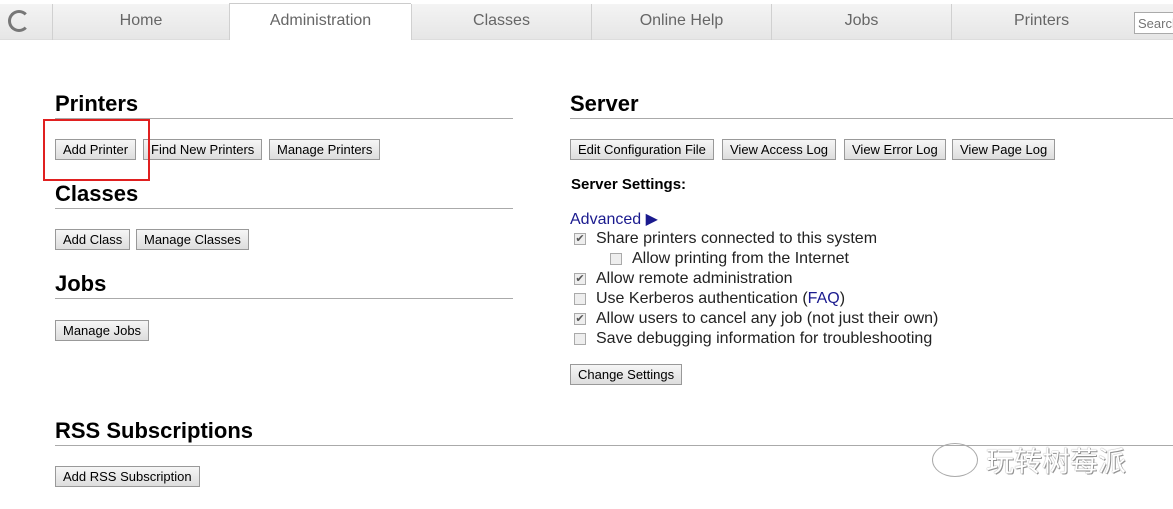 The width and height of the screenshot is (1173, 509). Describe the element at coordinates (19, 21) in the screenshot. I see `cups-logo-icon` at that location.